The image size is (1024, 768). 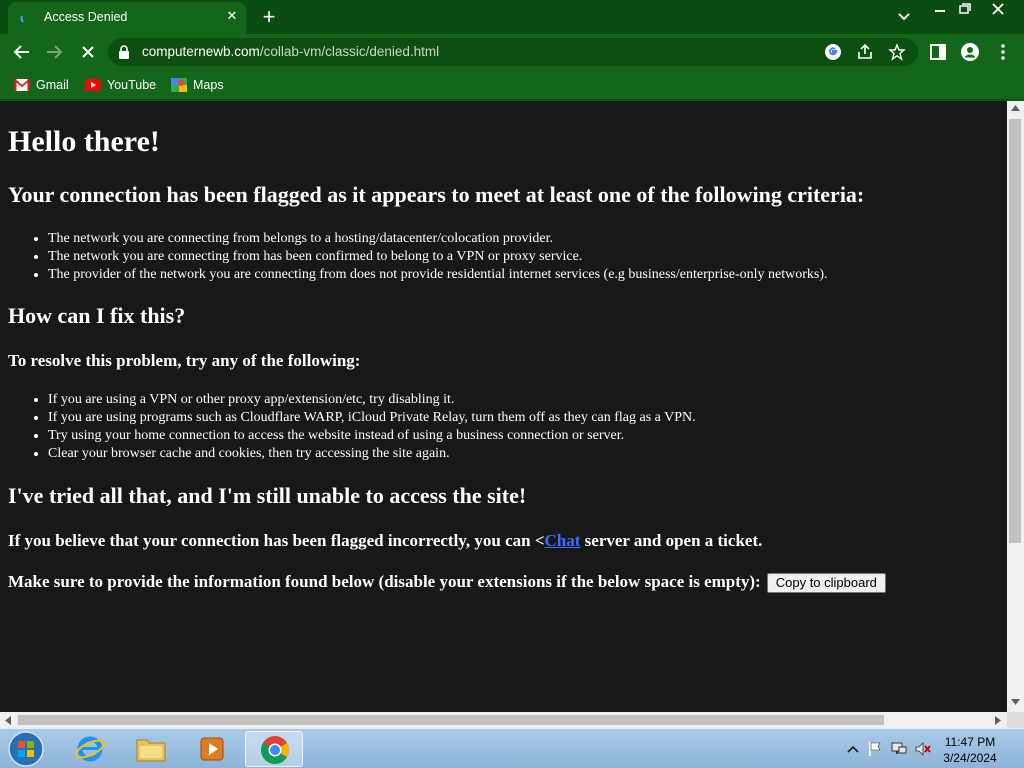 I want to click on scroll-down-icon, so click(x=1015, y=702).